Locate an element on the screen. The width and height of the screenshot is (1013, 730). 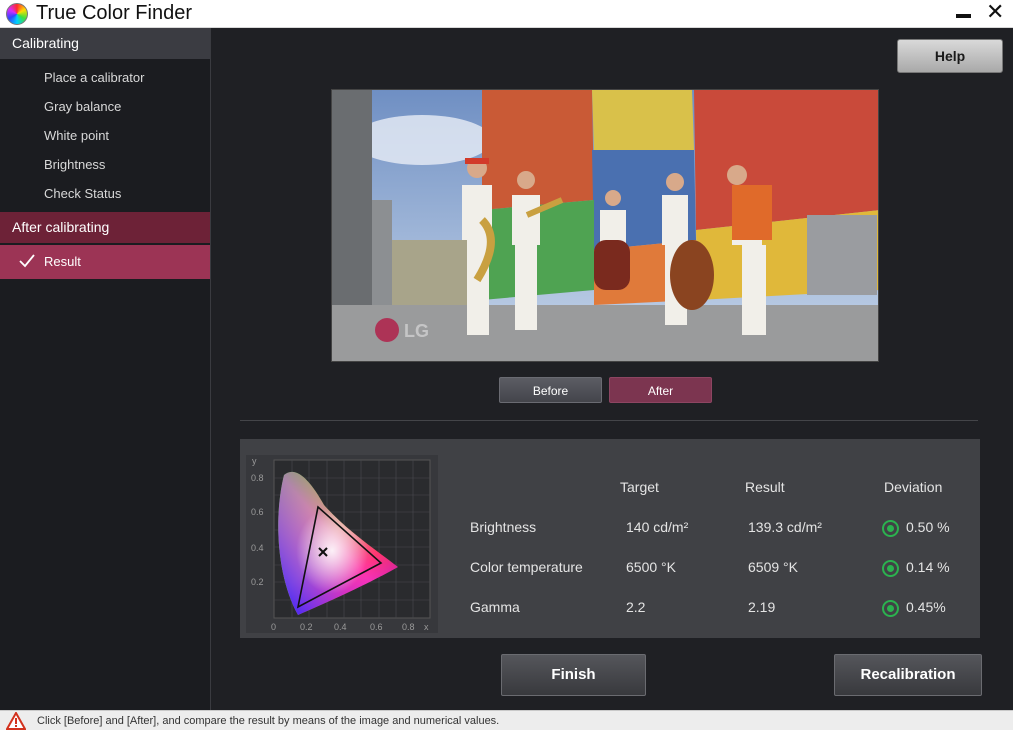
sidebar-section-after-calibrating: After calibrating is located at coordinates (105, 227).